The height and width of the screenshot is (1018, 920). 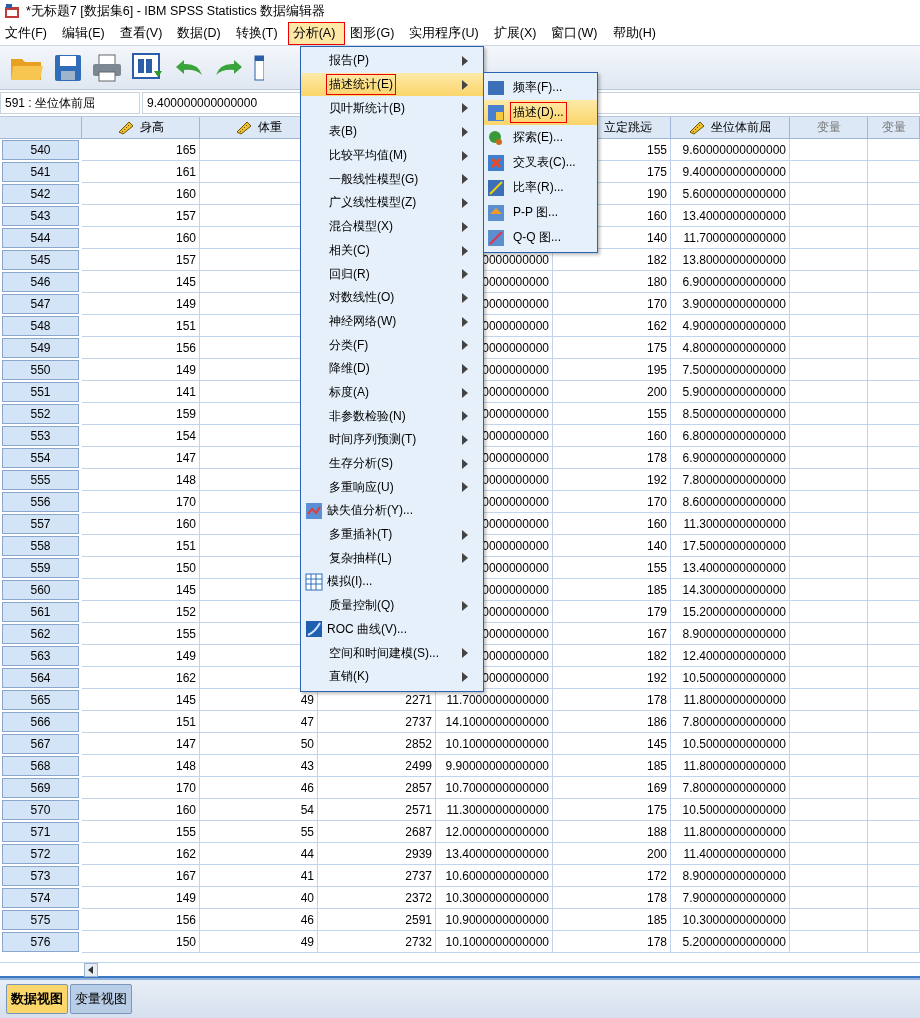 I want to click on row-number: 547, so click(x=40, y=304).